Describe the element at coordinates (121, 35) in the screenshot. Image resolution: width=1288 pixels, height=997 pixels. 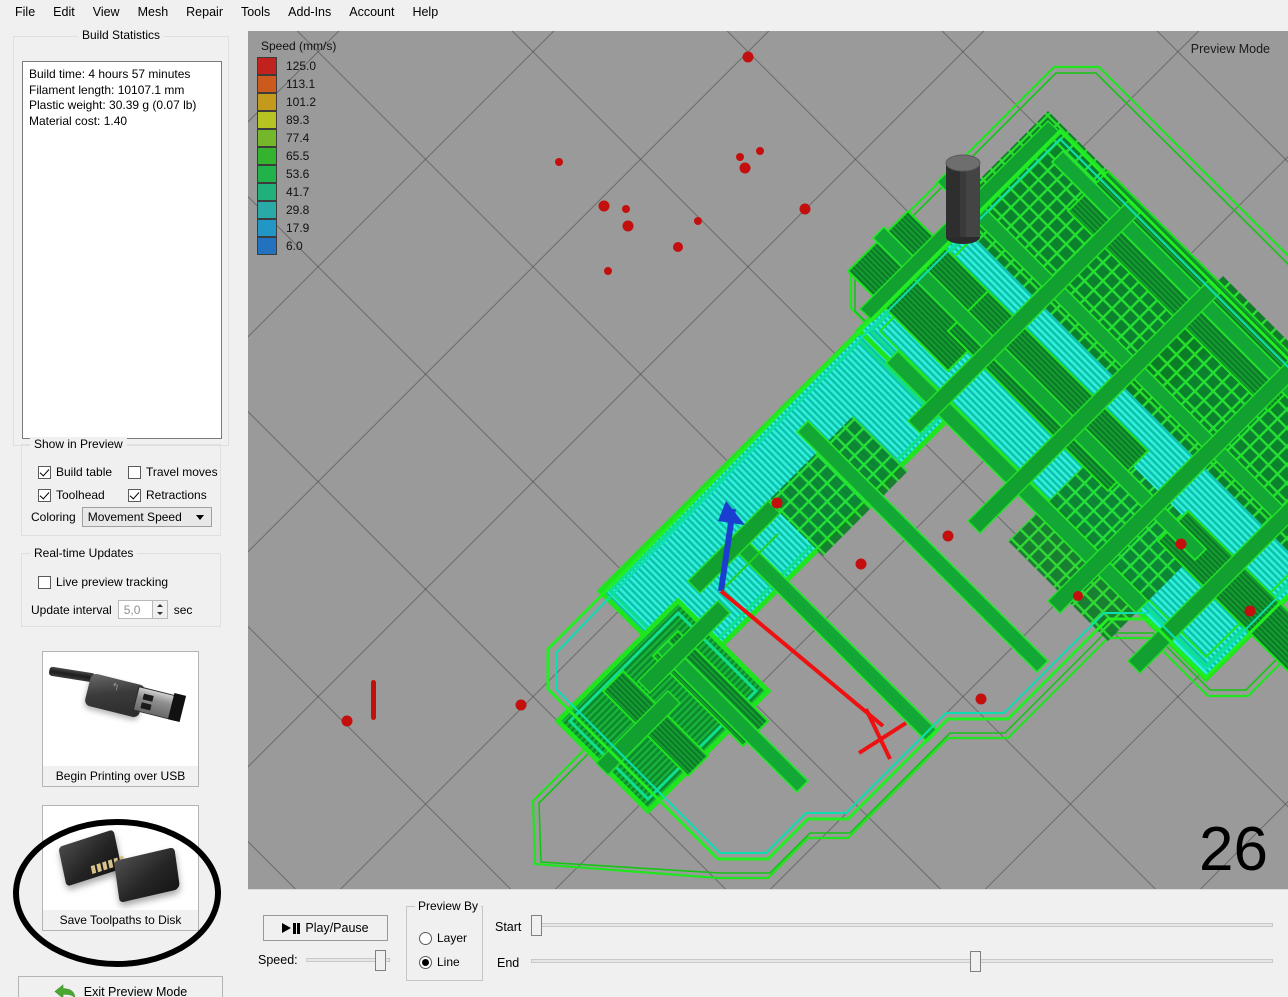
I see `build-statistics-title: Build Statistics` at that location.